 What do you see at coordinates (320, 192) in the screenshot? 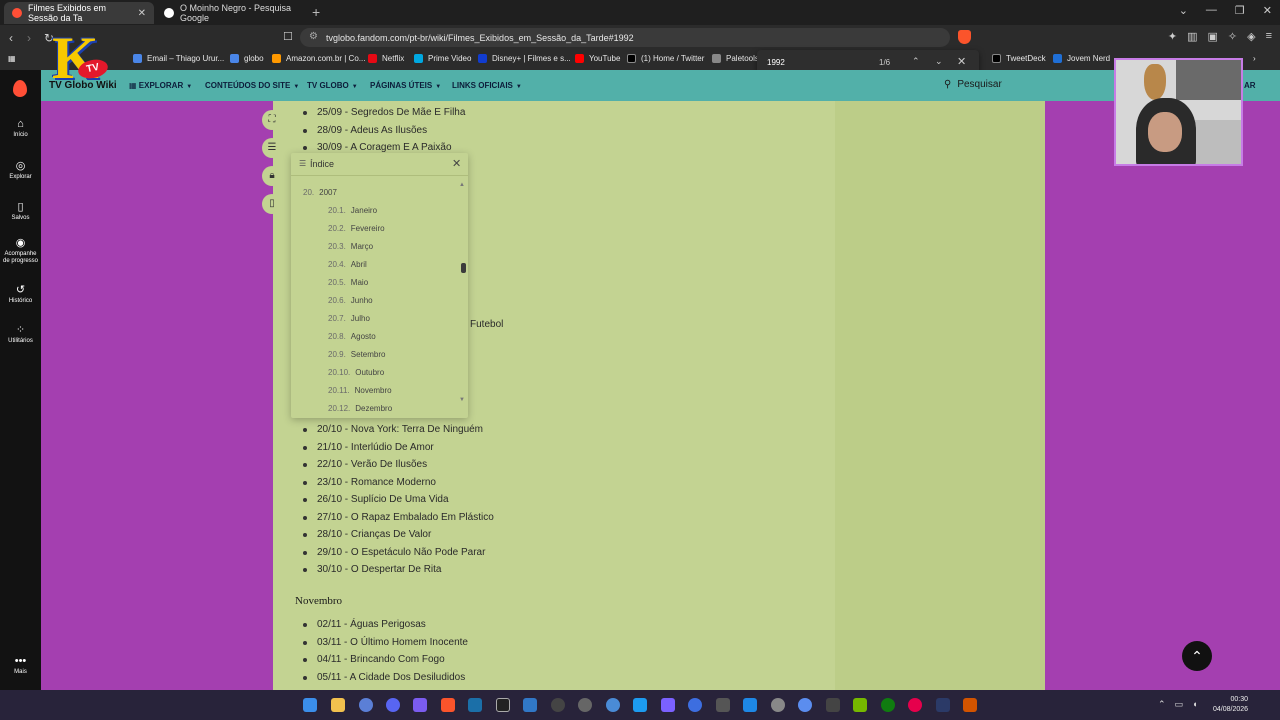
I see `toc-section: 20. 2007` at bounding box center [320, 192].